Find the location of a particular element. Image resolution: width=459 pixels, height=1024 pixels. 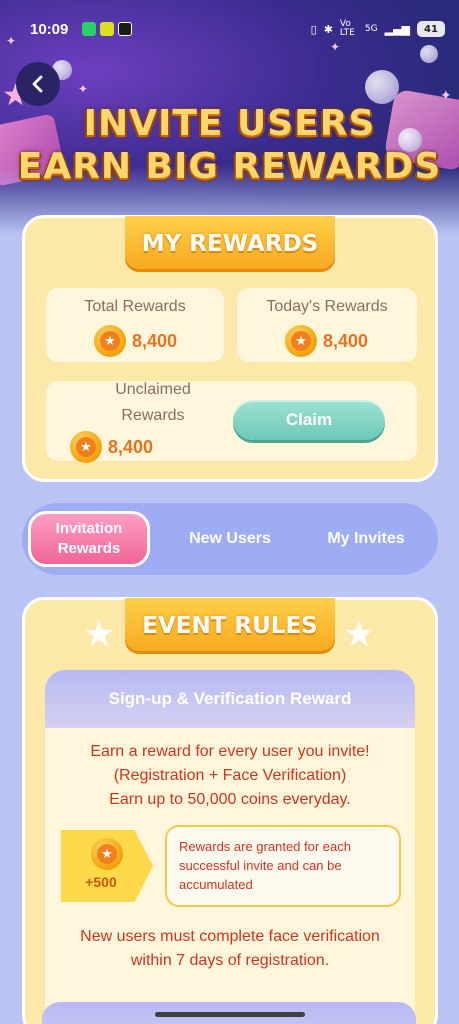

unclaimed-label-line1: Unclaimed is located at coordinates (153, 389).